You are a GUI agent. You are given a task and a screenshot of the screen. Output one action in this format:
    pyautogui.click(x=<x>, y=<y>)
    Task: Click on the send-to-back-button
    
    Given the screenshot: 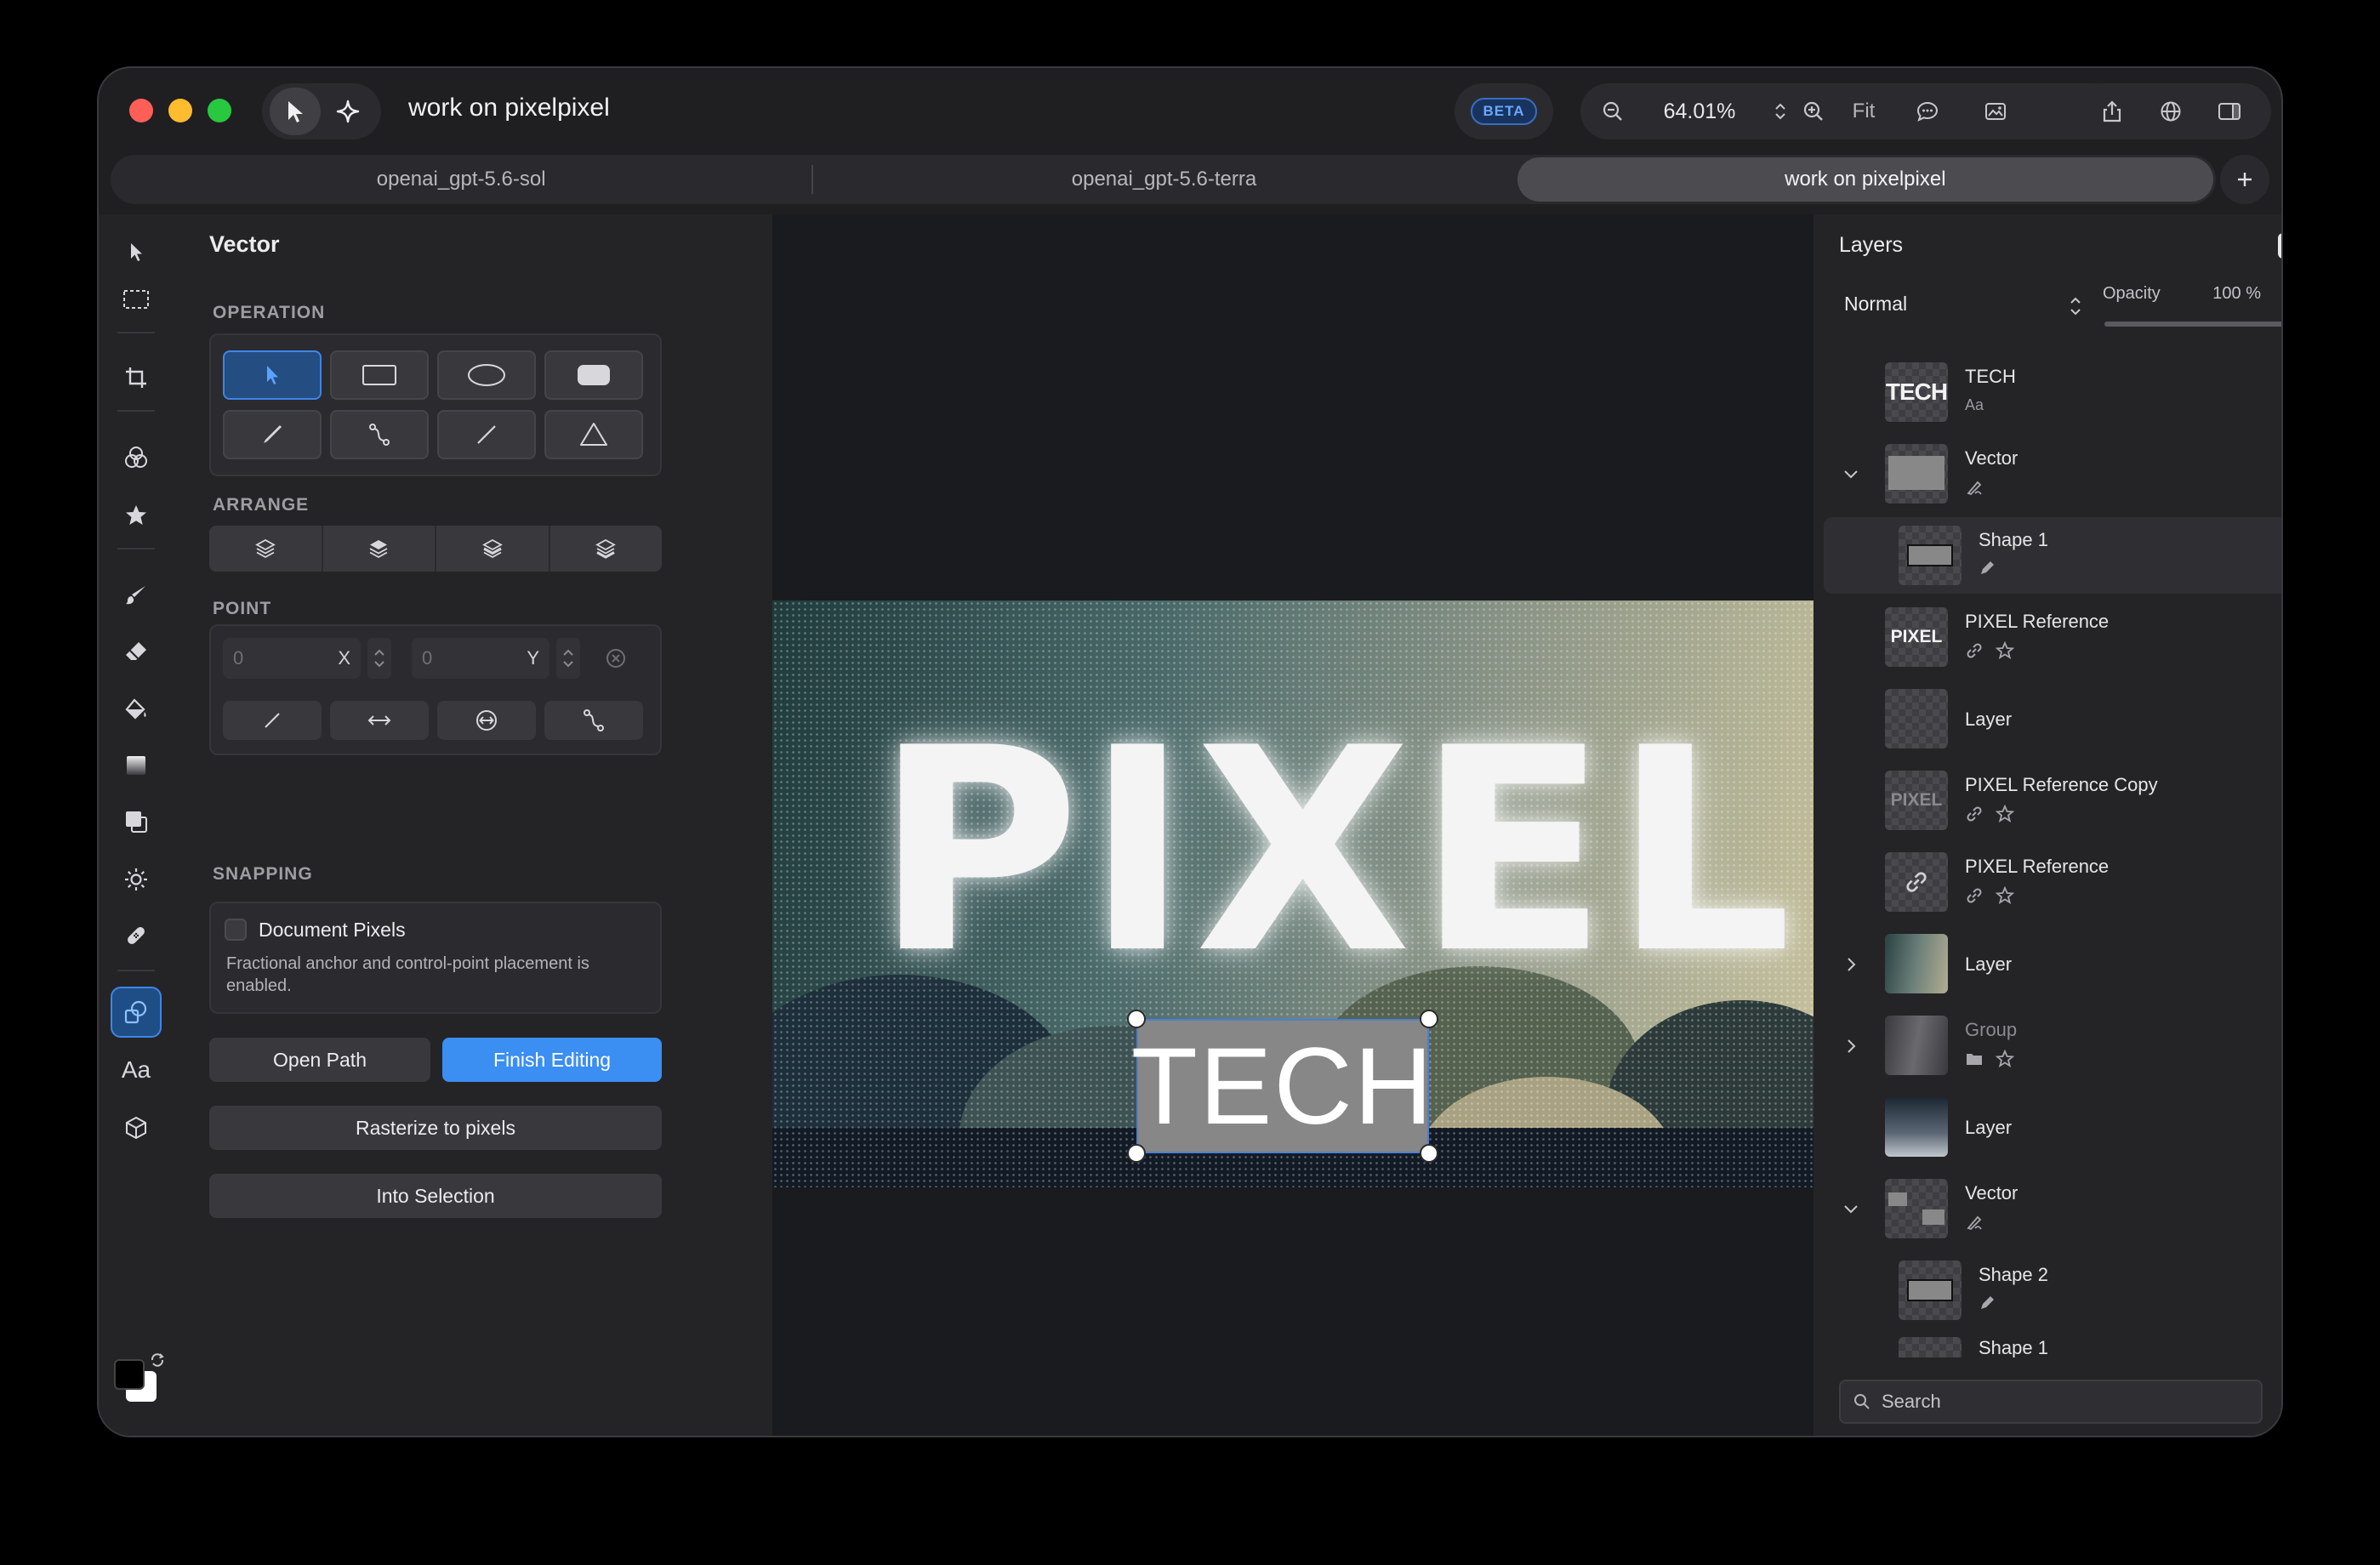 What is the action you would take?
    pyautogui.click(x=606, y=549)
    